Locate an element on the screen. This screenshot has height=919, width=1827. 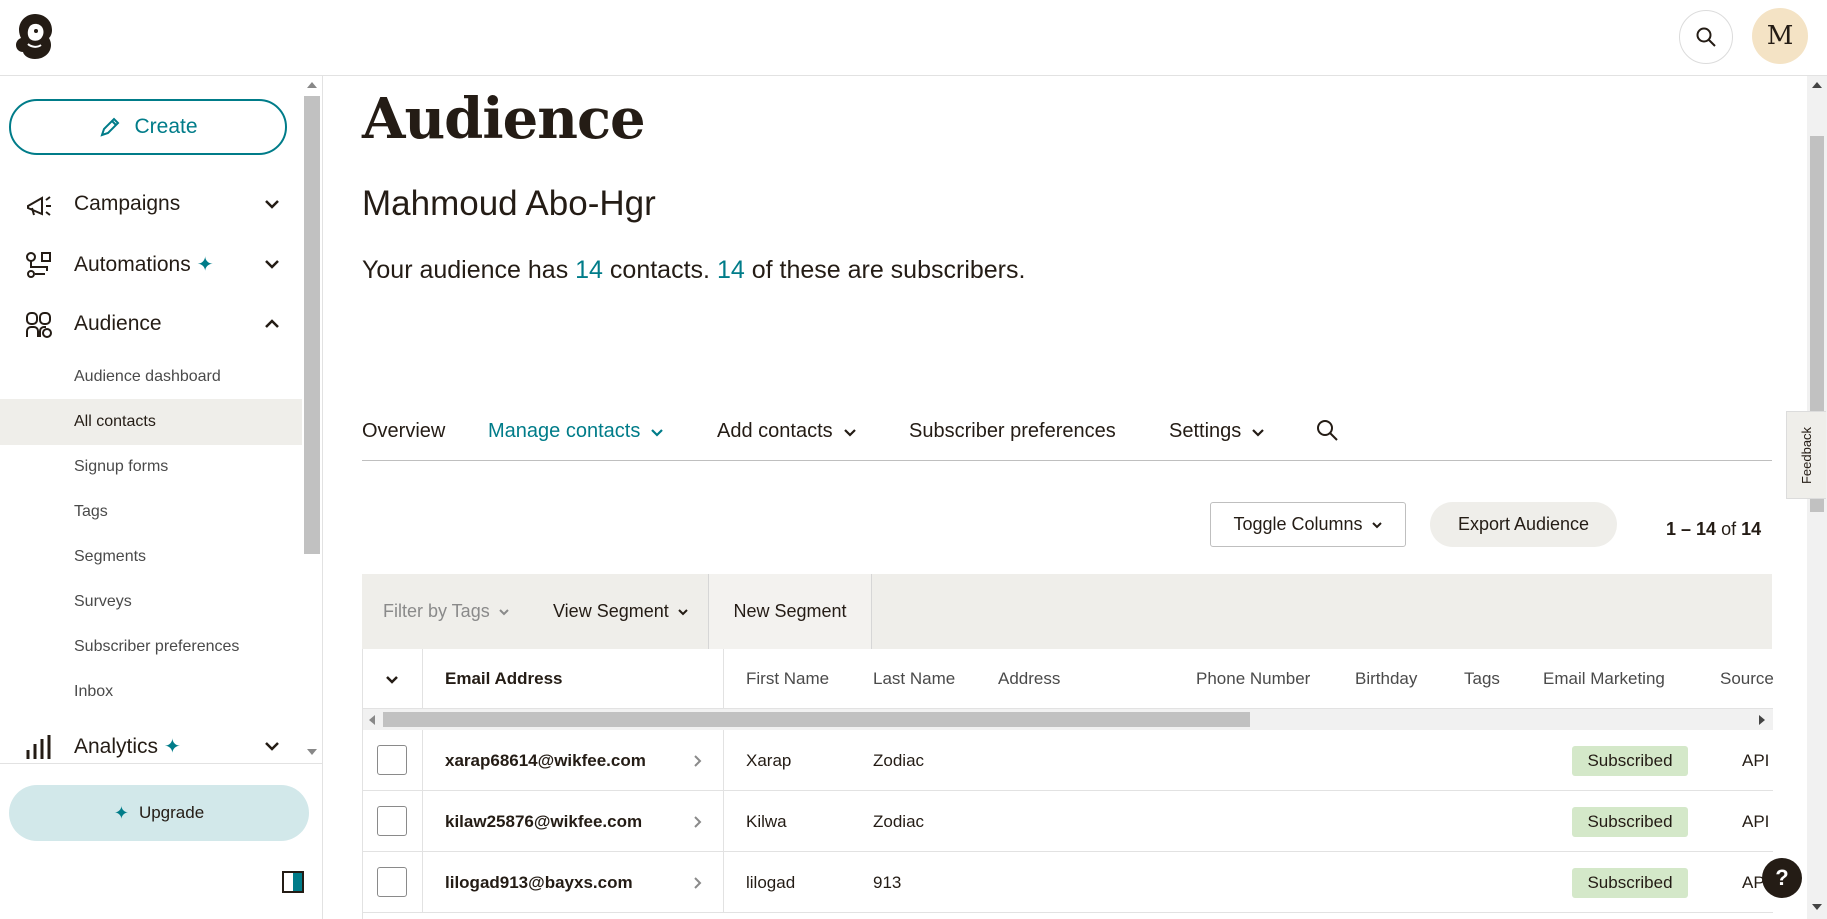
sidebar-subitem-subscriber-preferences: Subscriber preferences is located at coordinates (151, 647).